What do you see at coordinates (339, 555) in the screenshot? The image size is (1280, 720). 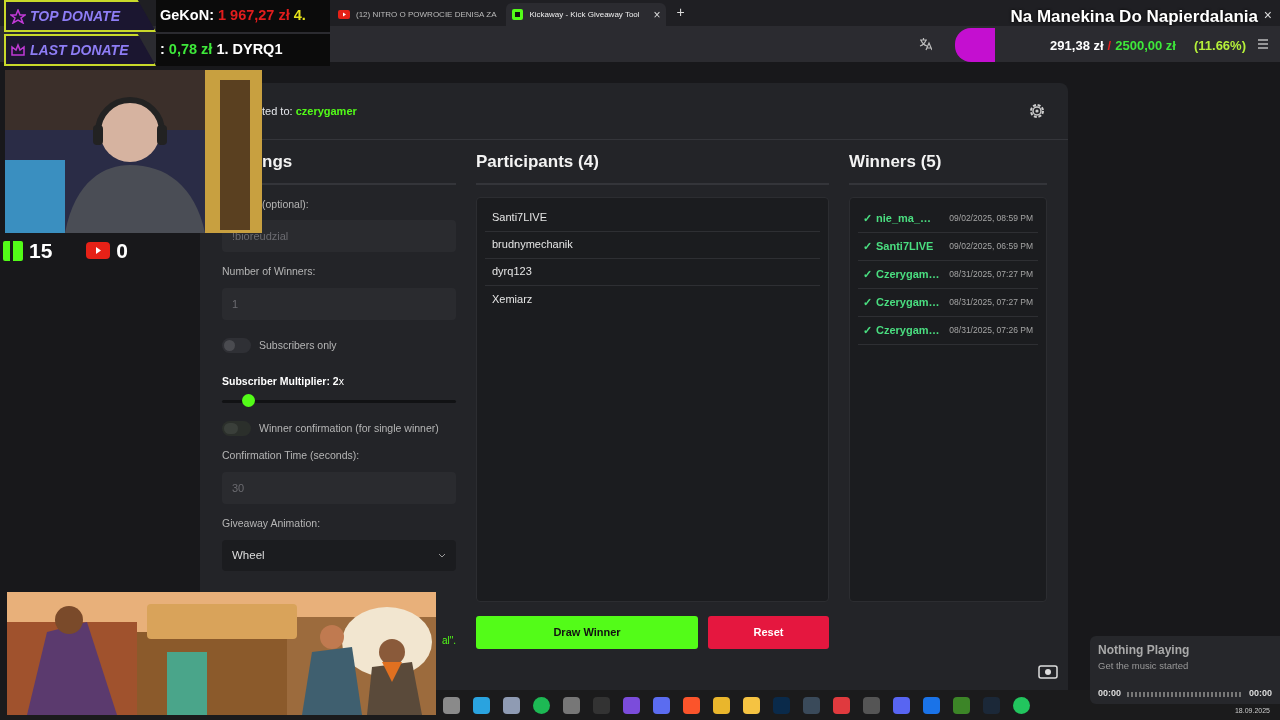 I see `select-field: Wheel` at bounding box center [339, 555].